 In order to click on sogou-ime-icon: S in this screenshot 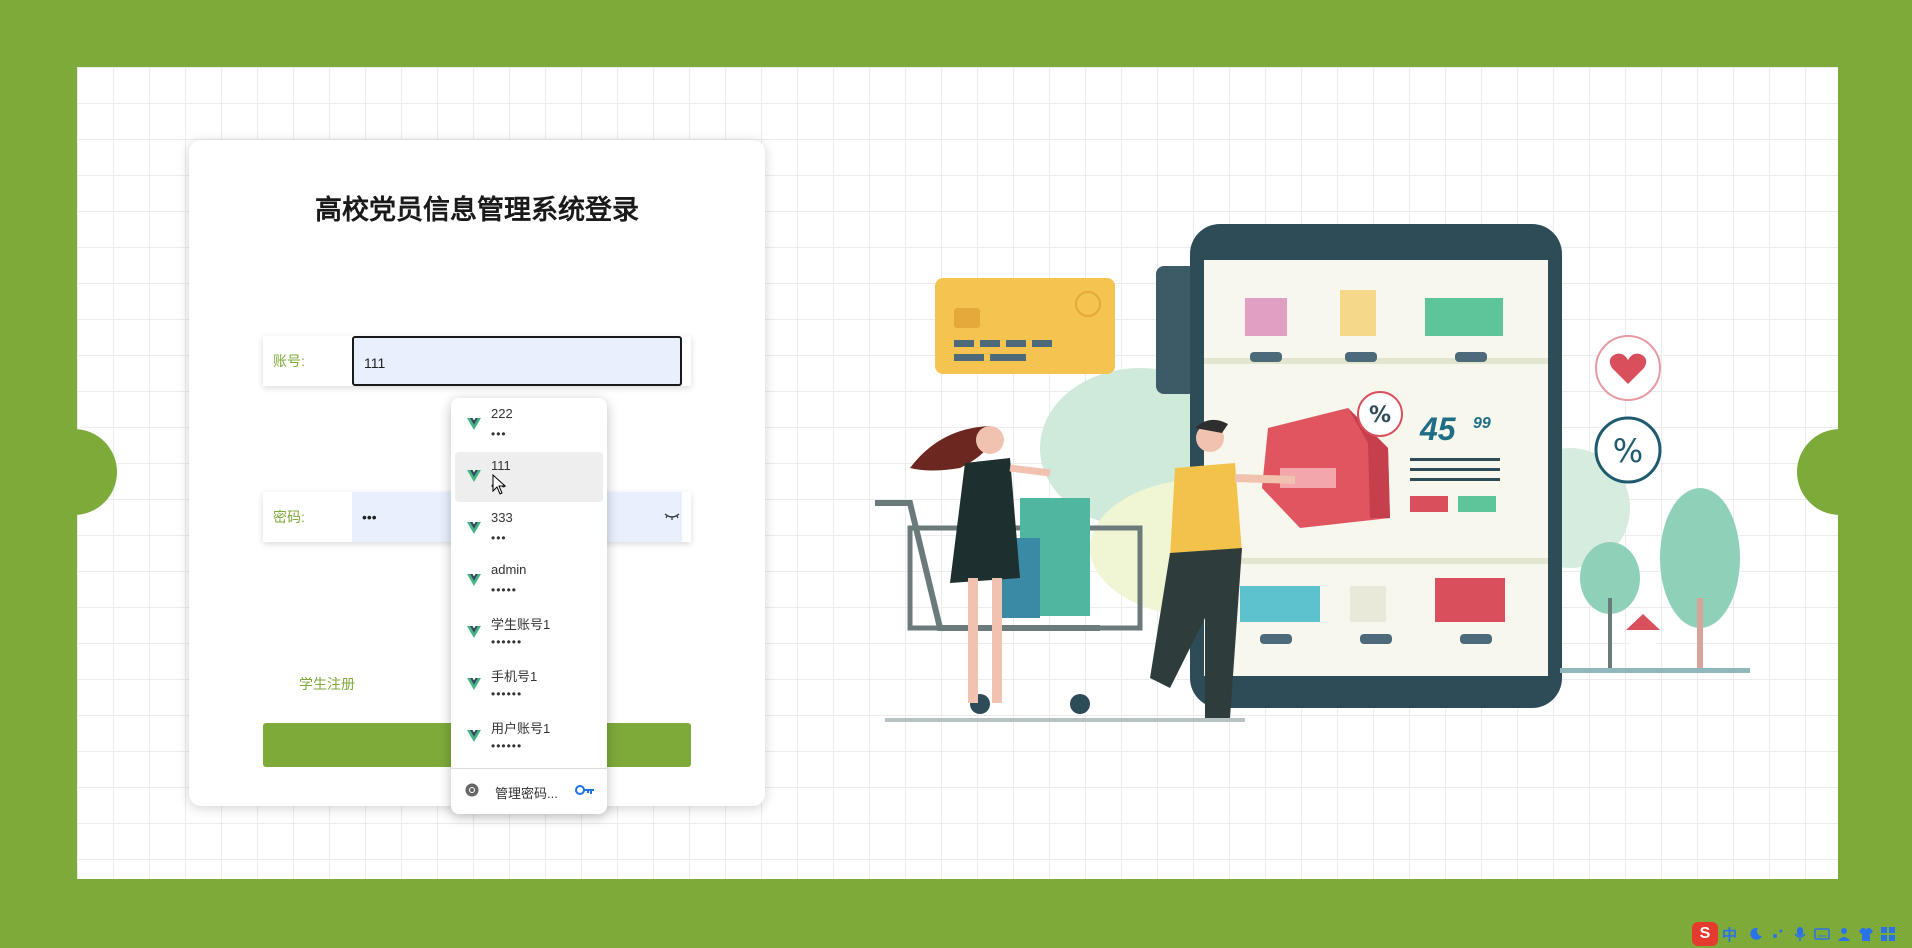, I will do `click(1705, 934)`.